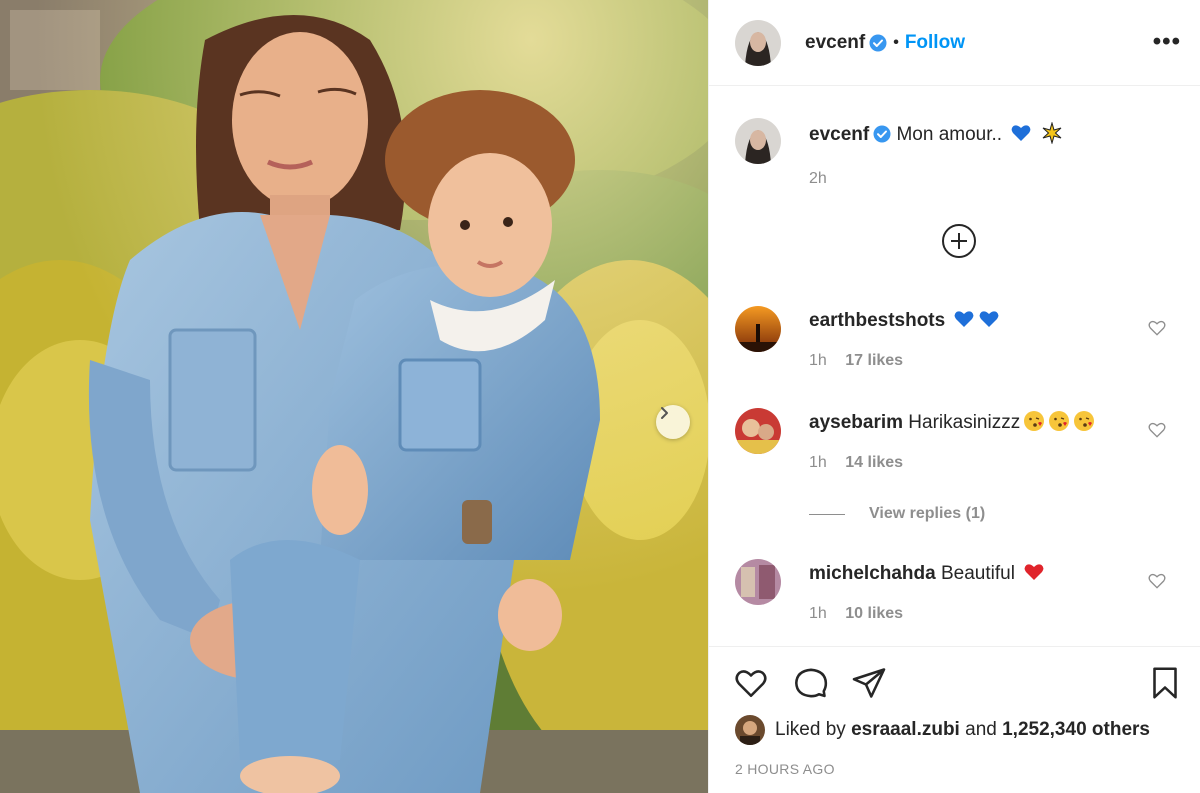  Describe the element at coordinates (955, 439) in the screenshot. I see `comment-item: aysebarim Harikasinizzz 1h 14 likes` at that location.